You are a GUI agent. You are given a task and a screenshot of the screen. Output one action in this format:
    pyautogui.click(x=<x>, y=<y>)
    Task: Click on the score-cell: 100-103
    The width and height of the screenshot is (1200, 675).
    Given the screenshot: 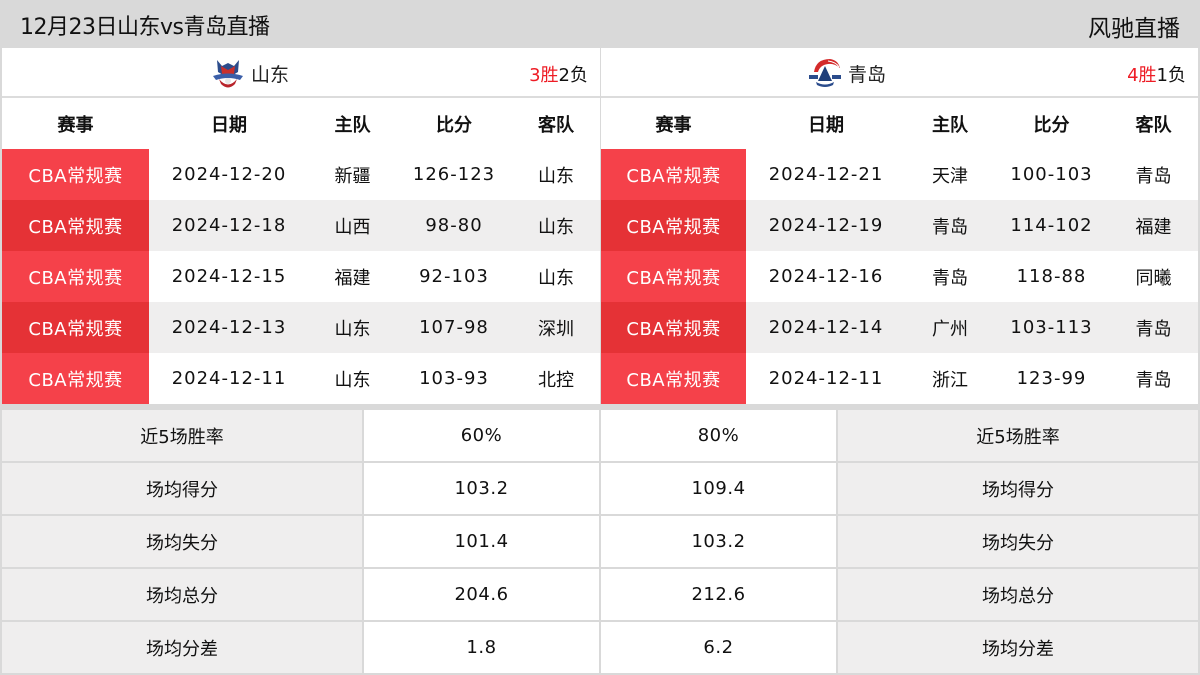 What is the action you would take?
    pyautogui.click(x=1051, y=174)
    